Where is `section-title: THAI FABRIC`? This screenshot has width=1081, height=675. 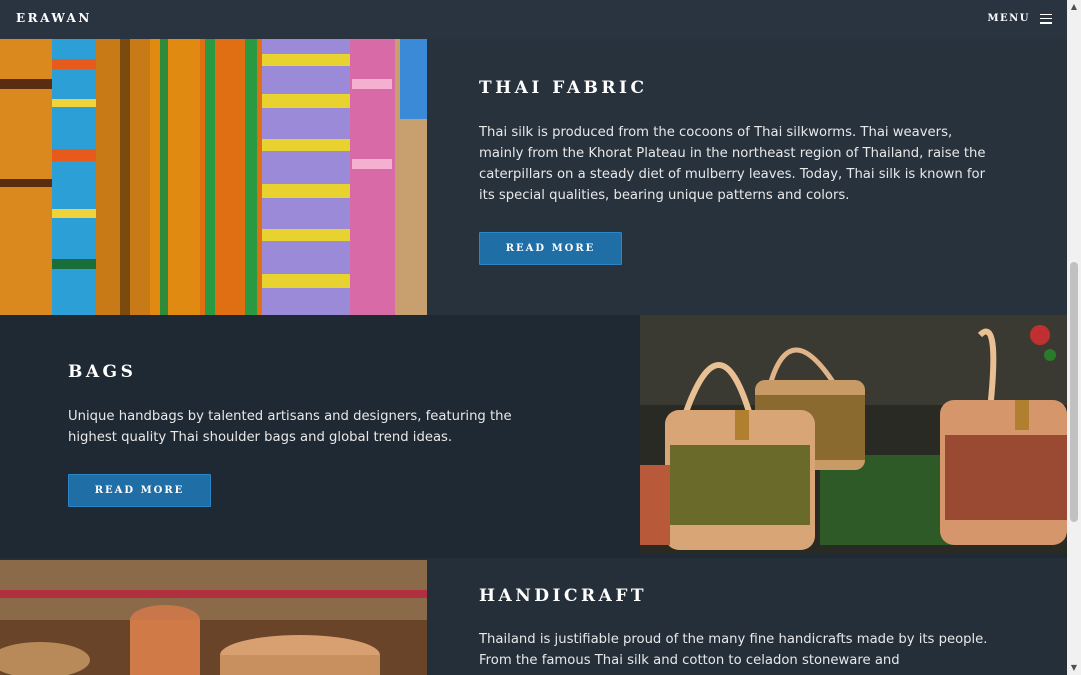
section-title: THAI FABRIC is located at coordinates (563, 88).